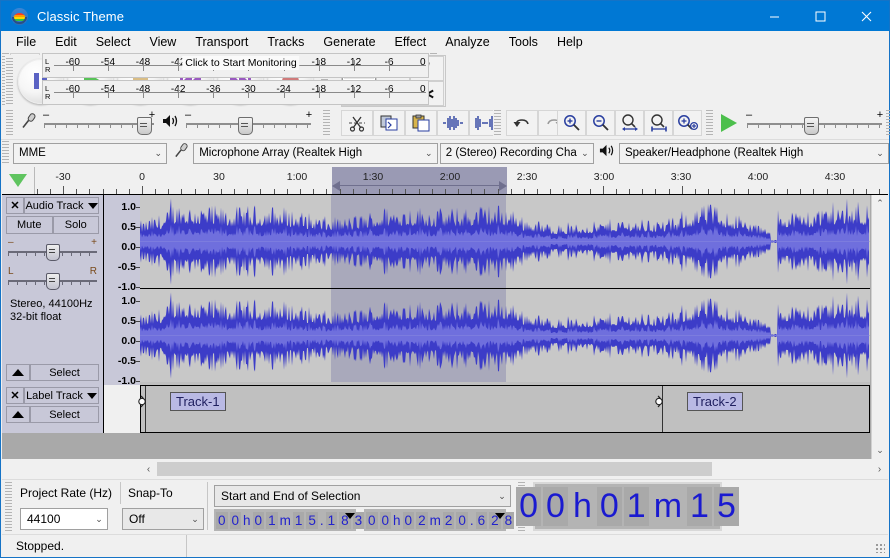 The width and height of the screenshot is (890, 558). I want to click on menu-select: Select, so click(113, 42).